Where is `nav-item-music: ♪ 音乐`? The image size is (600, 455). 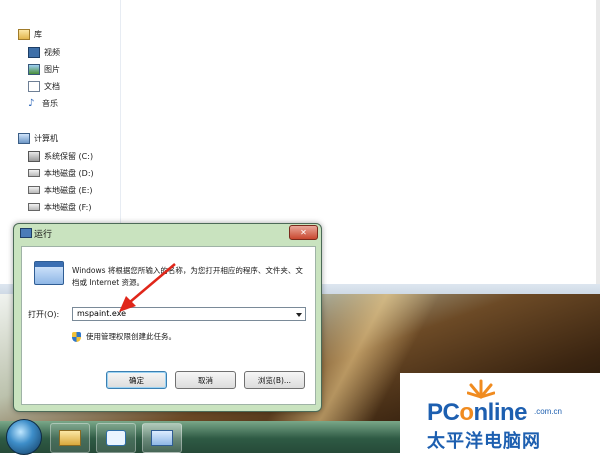 nav-item-music: ♪ 音乐 is located at coordinates (43, 103).